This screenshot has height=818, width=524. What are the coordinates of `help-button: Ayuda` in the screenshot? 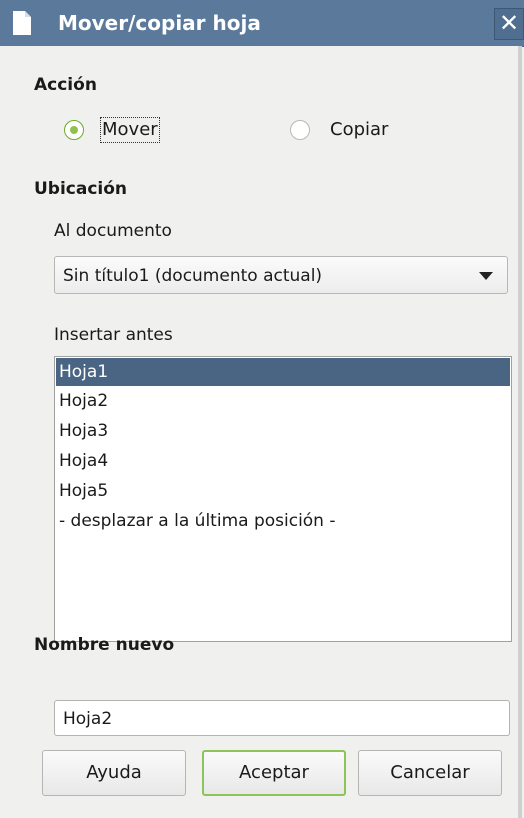 It's located at (114, 773).